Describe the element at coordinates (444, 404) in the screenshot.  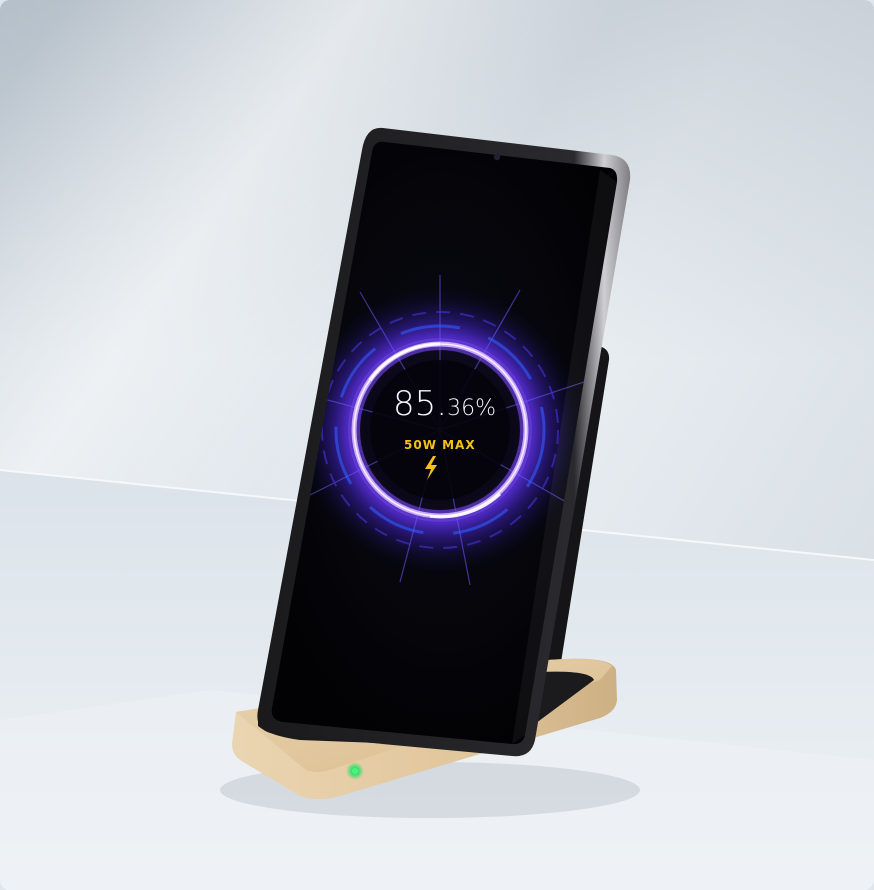
I see `charge-percentage: 85.36%` at that location.